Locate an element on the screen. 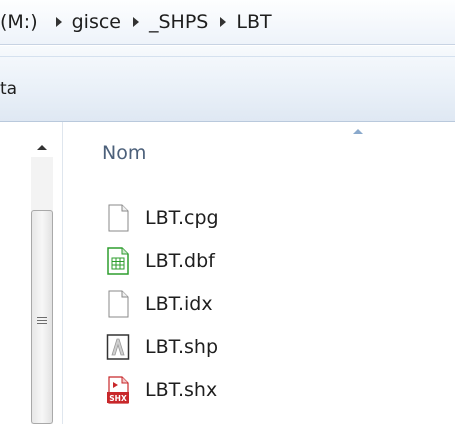 Image resolution: width=455 pixels, height=424 pixels. file-name: LBT.cpg is located at coordinates (182, 217).